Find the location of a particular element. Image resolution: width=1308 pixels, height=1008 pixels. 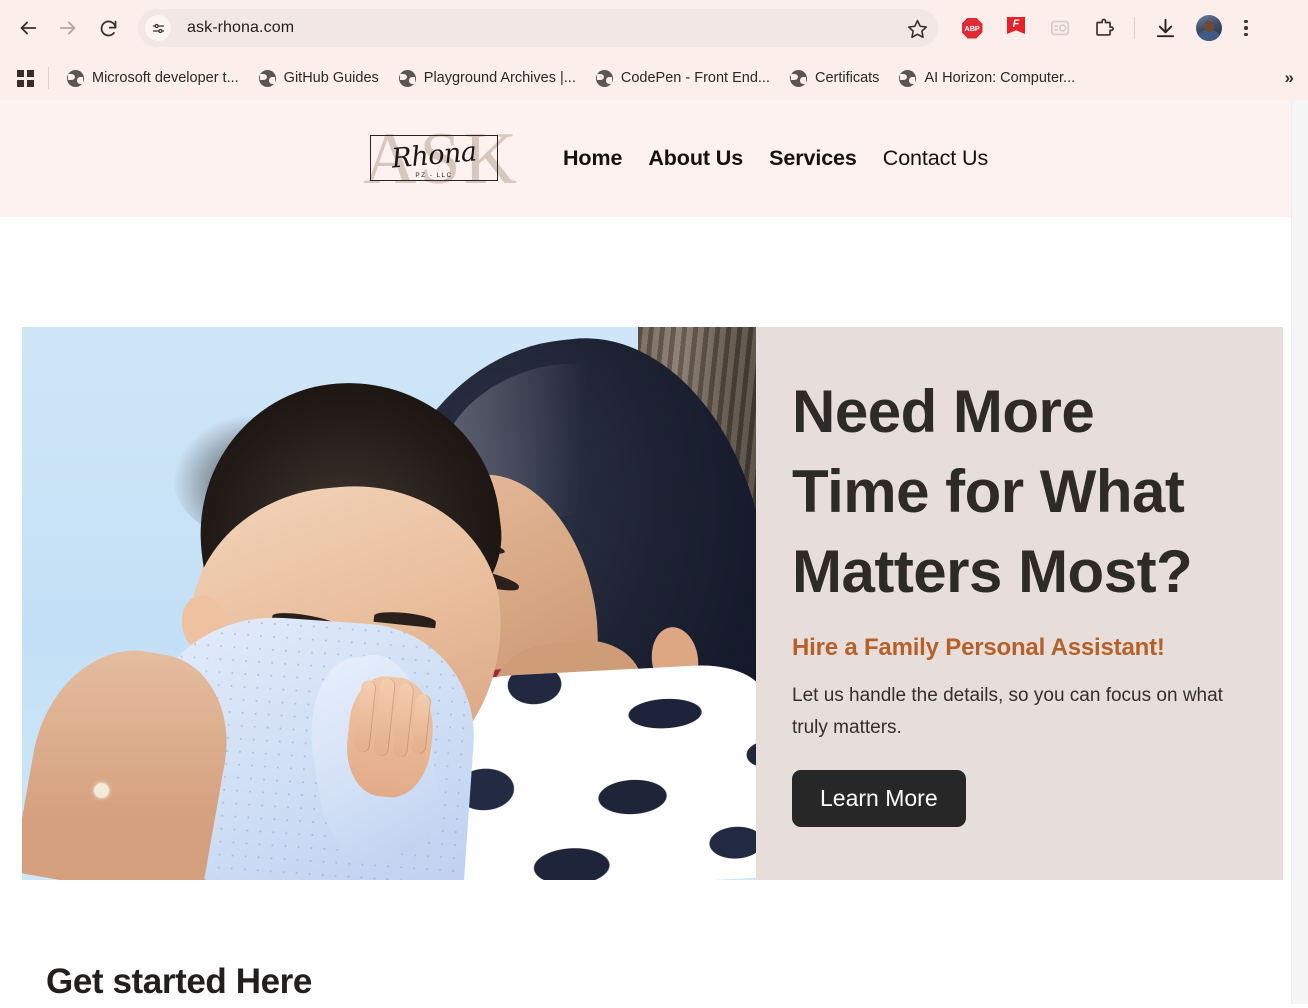

logo-subtitle-text: PZ - LLC is located at coordinates (434, 175).